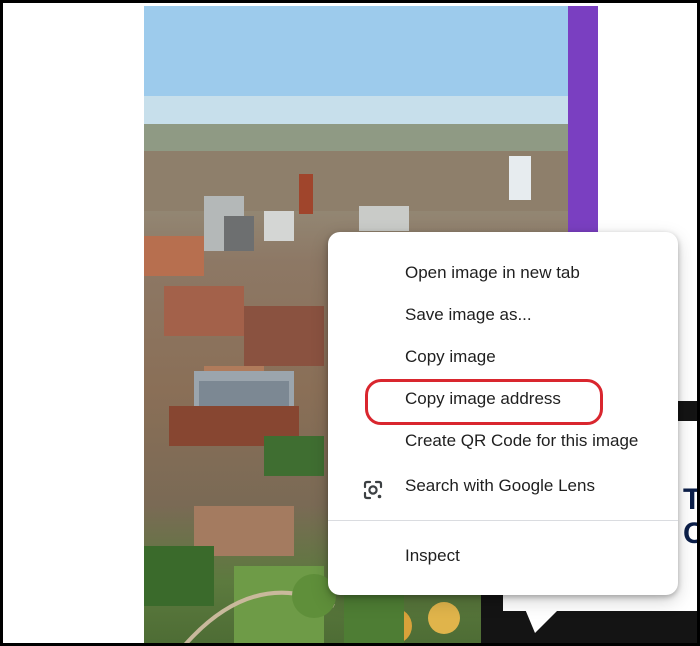 The image size is (700, 646). Describe the element at coordinates (373, 488) in the screenshot. I see `google-lens-icon` at that location.